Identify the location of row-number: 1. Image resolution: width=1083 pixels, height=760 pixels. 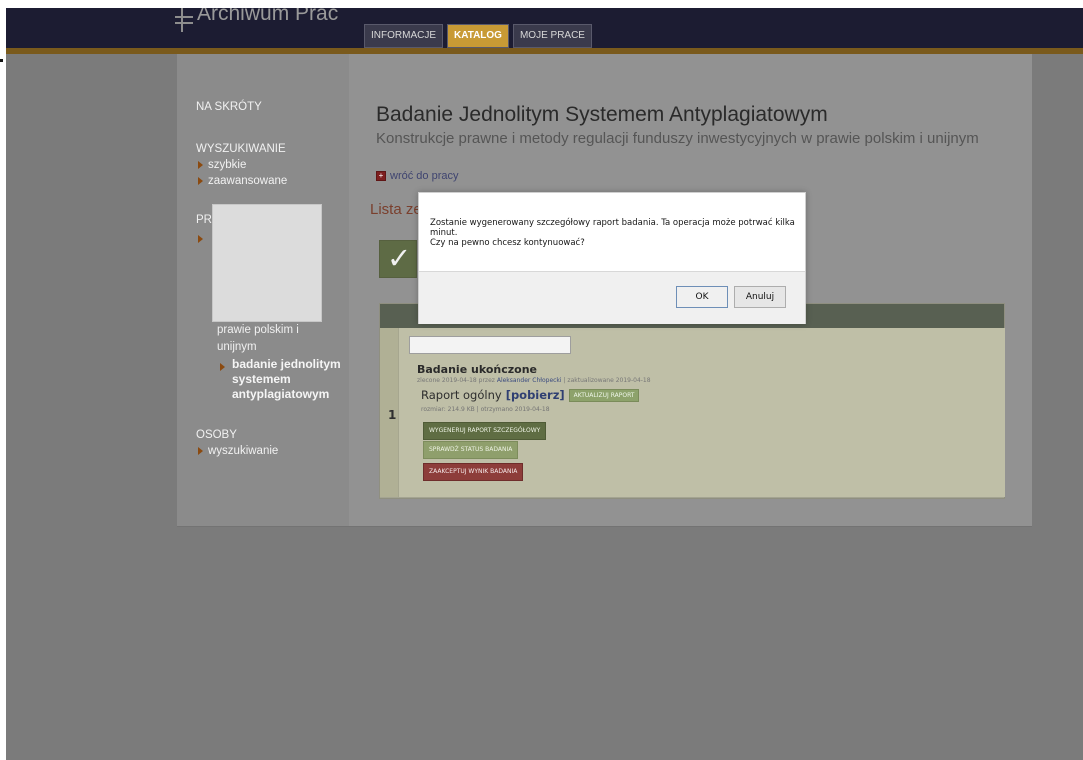
(392, 415).